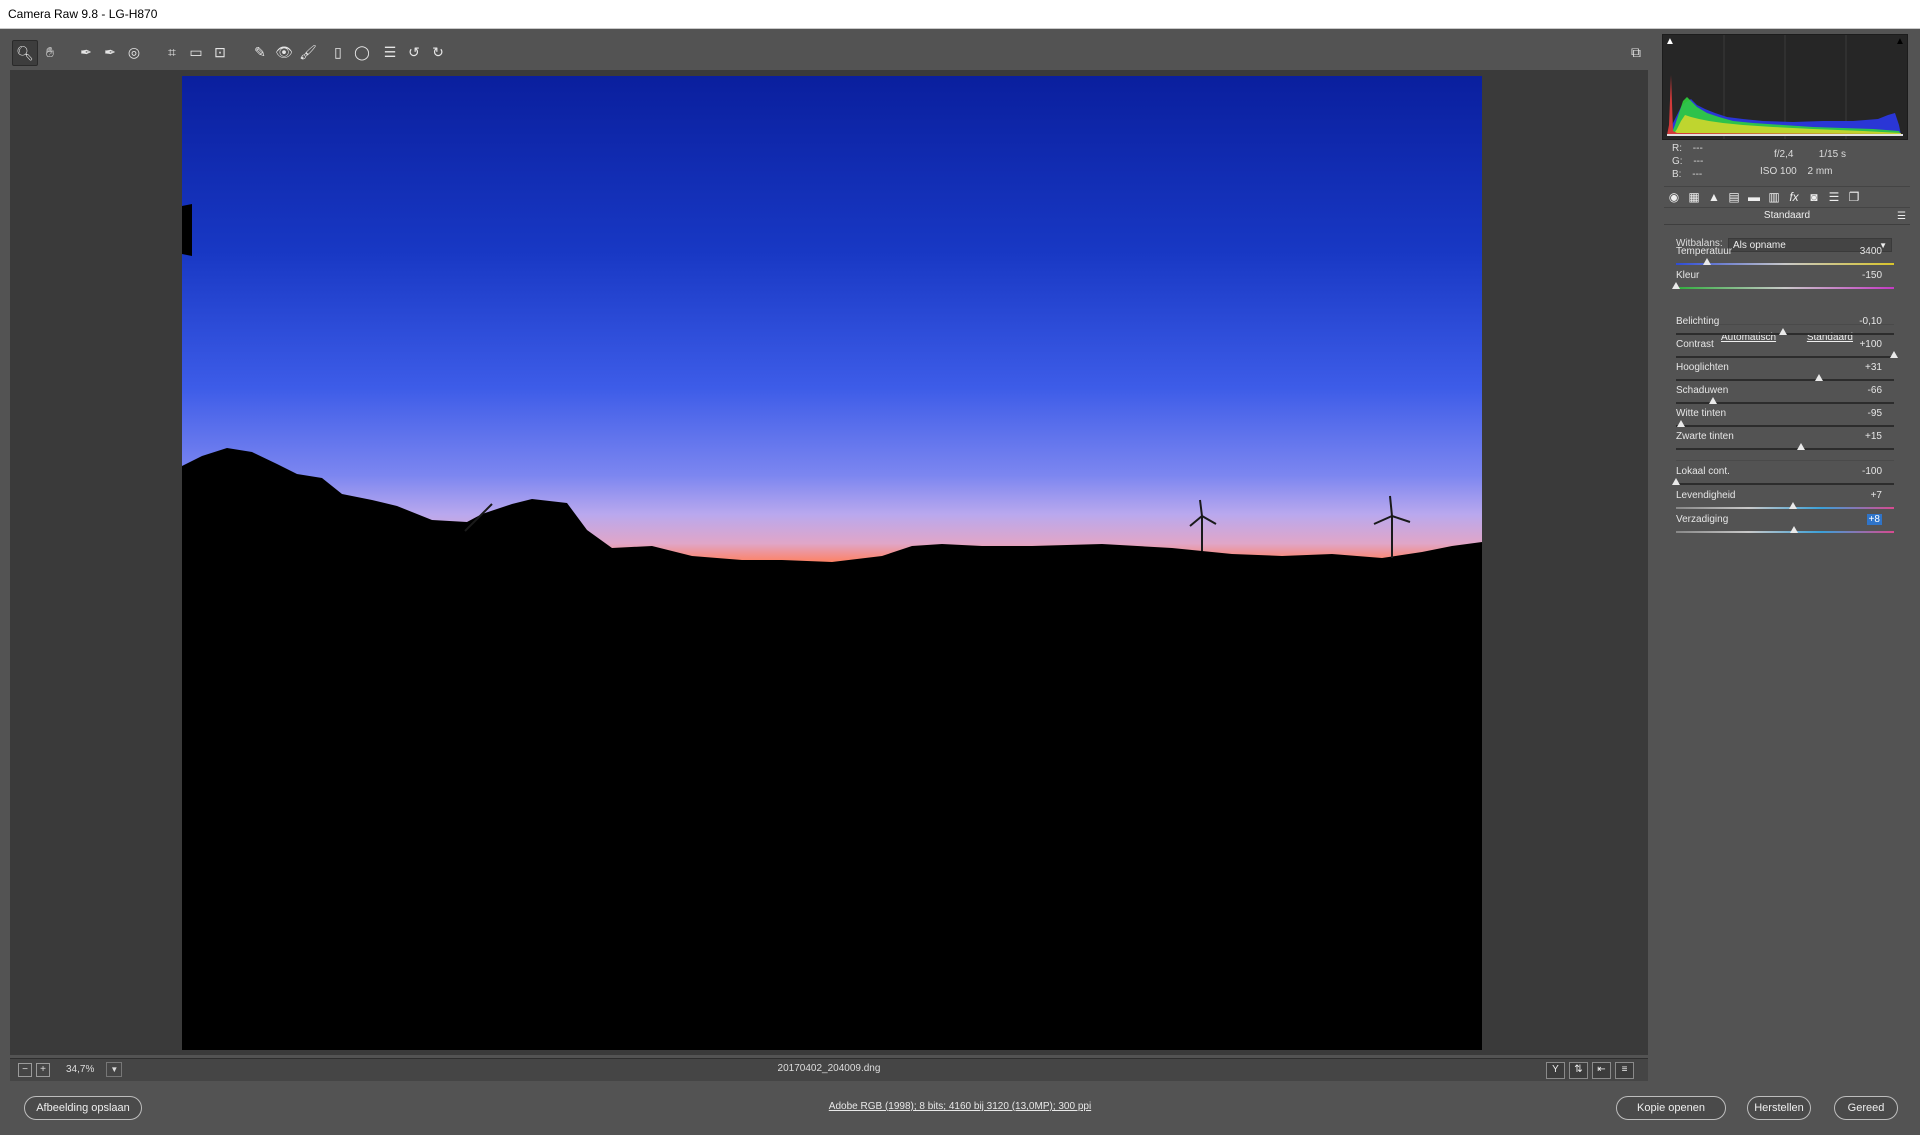  I want to click on spot-removal-tool-icon: ✎, so click(260, 52).